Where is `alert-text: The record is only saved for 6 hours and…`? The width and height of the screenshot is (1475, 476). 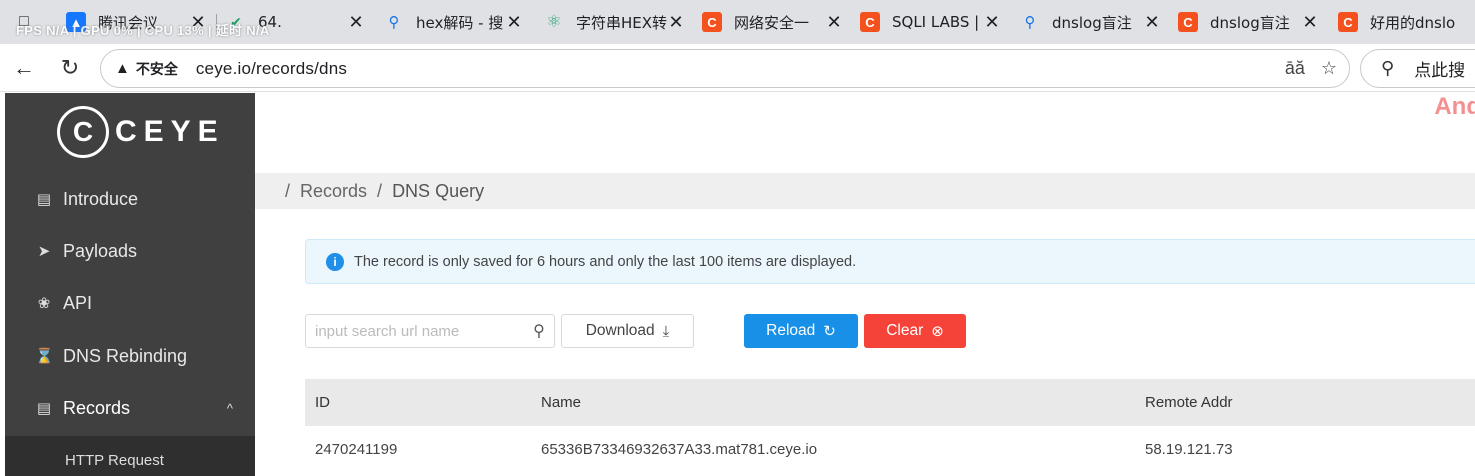 alert-text: The record is only saved for 6 hours and… is located at coordinates (605, 261).